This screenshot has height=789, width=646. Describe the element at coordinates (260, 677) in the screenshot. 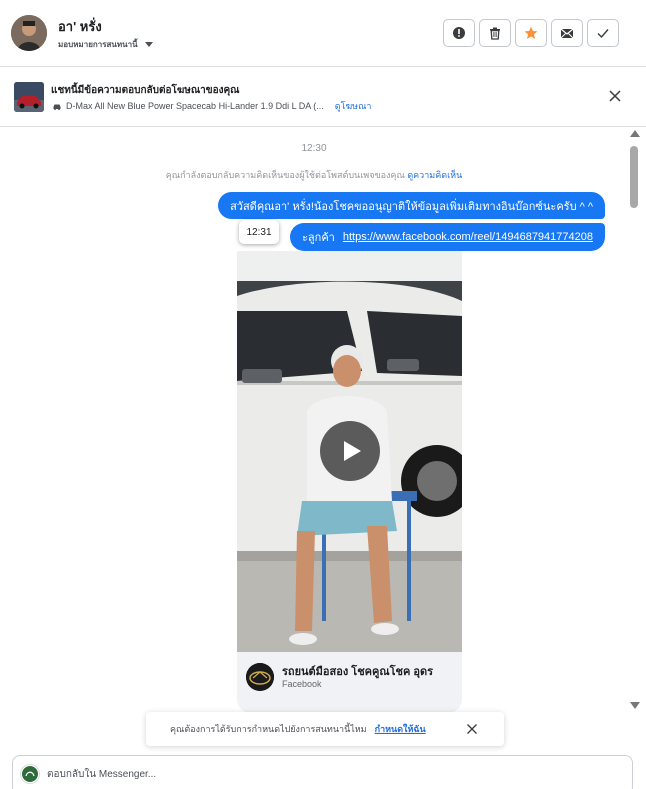

I see `page-logo` at that location.